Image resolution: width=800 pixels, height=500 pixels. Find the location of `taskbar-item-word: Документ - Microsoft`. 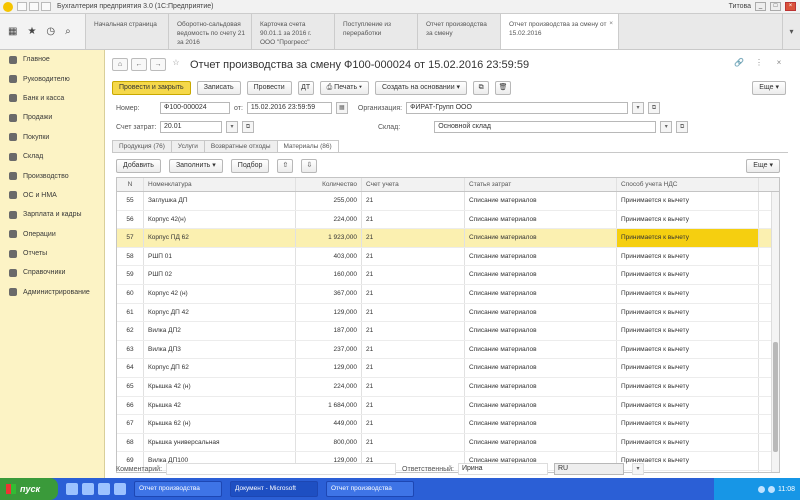

taskbar-item-word: Документ - Microsoft is located at coordinates (274, 489).